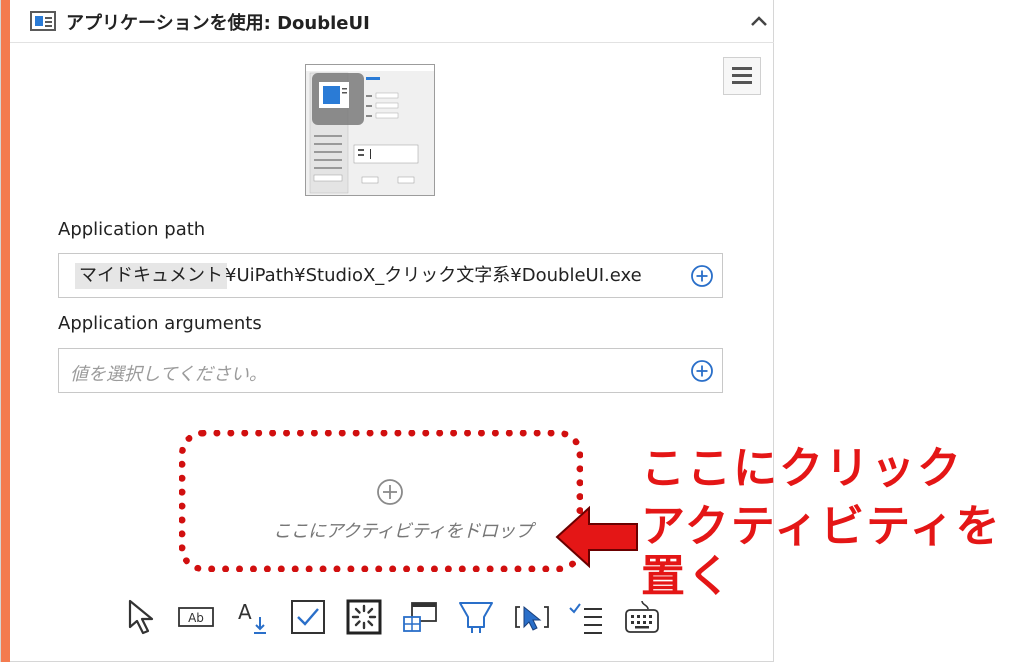  What do you see at coordinates (132, 229) in the screenshot?
I see `application-path-label: Application path` at bounding box center [132, 229].